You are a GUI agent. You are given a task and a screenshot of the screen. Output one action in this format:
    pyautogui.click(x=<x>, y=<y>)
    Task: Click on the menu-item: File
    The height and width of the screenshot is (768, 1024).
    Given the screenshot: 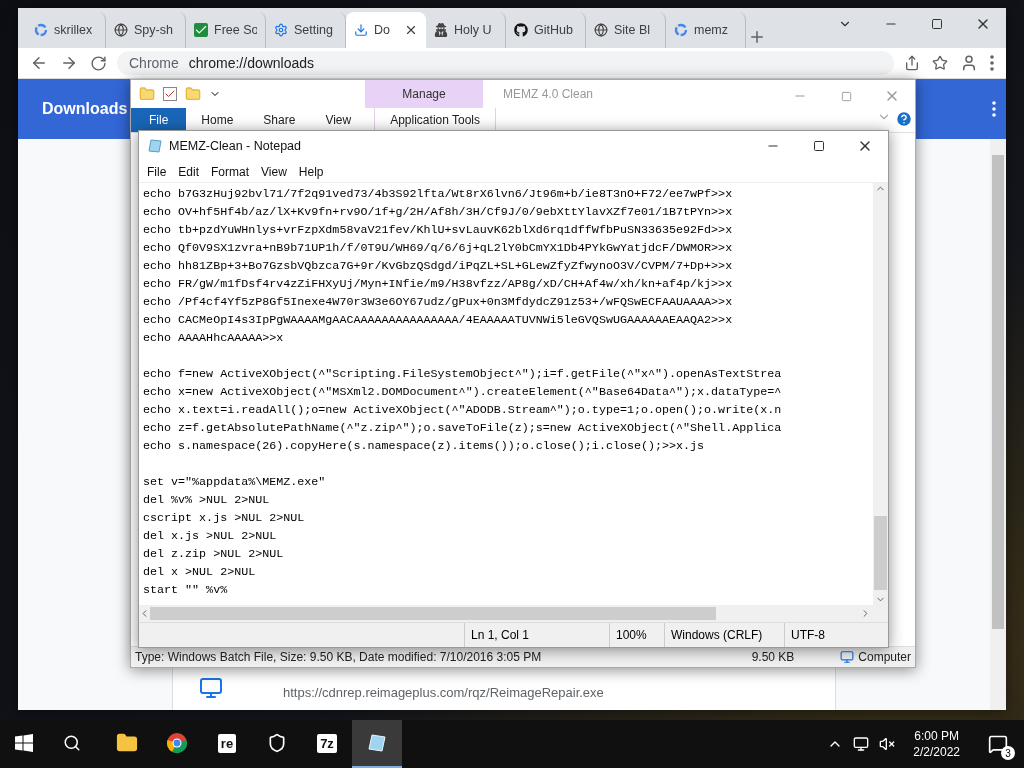 What is the action you would take?
    pyautogui.click(x=157, y=171)
    